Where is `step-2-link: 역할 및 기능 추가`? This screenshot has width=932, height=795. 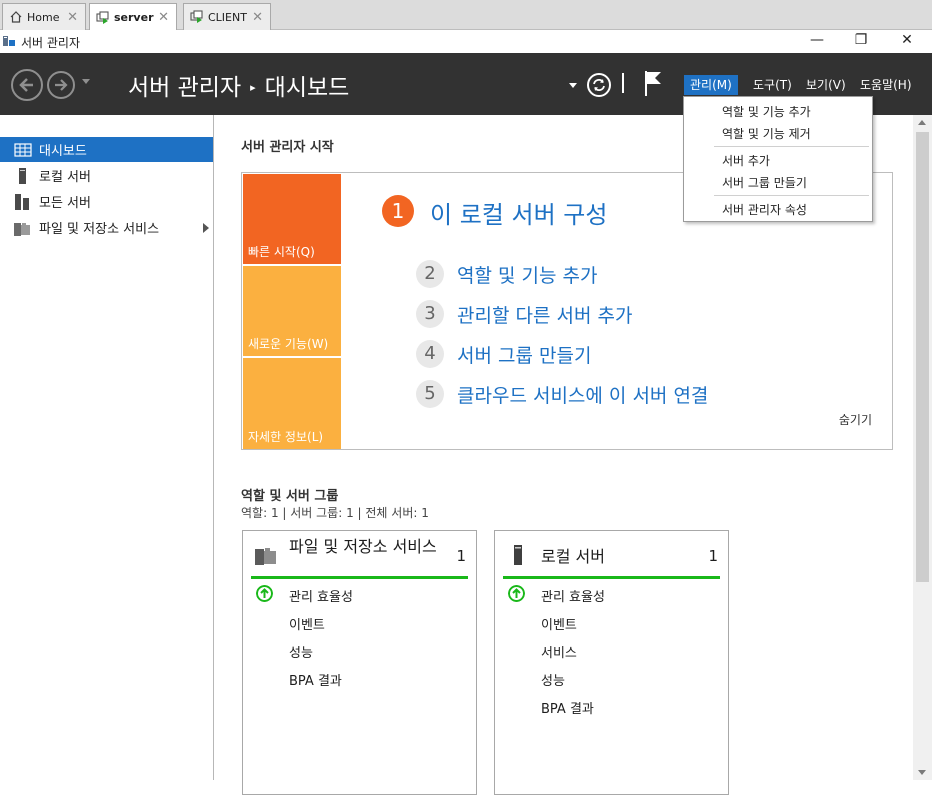 step-2-link: 역할 및 기능 추가 is located at coordinates (527, 274).